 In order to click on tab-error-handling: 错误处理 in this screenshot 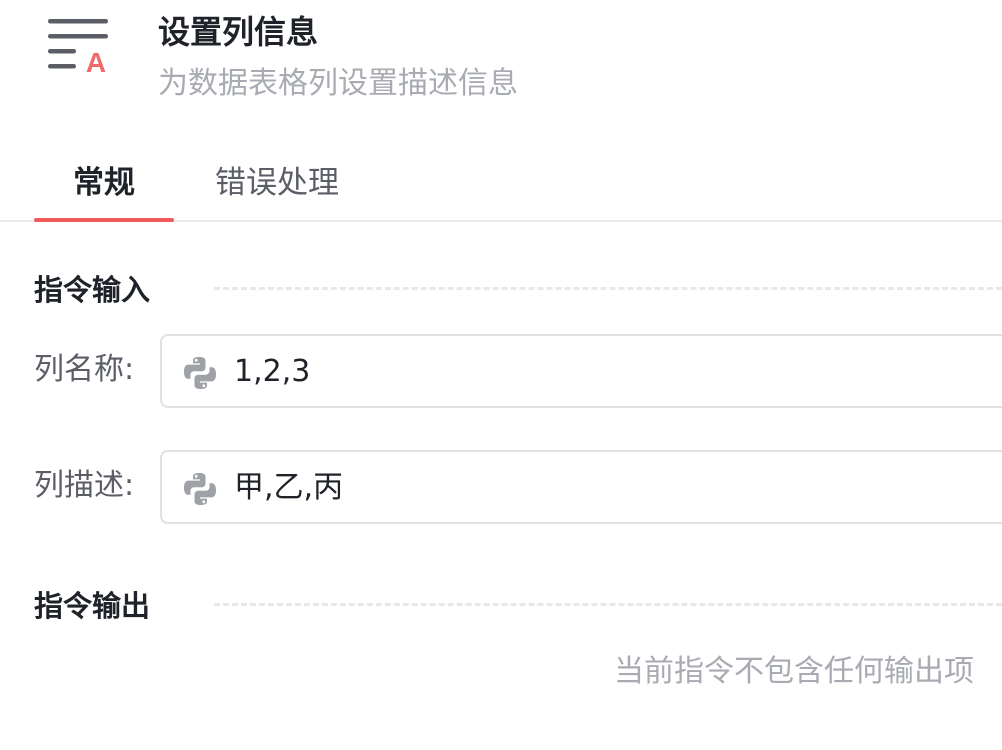, I will do `click(277, 191)`.